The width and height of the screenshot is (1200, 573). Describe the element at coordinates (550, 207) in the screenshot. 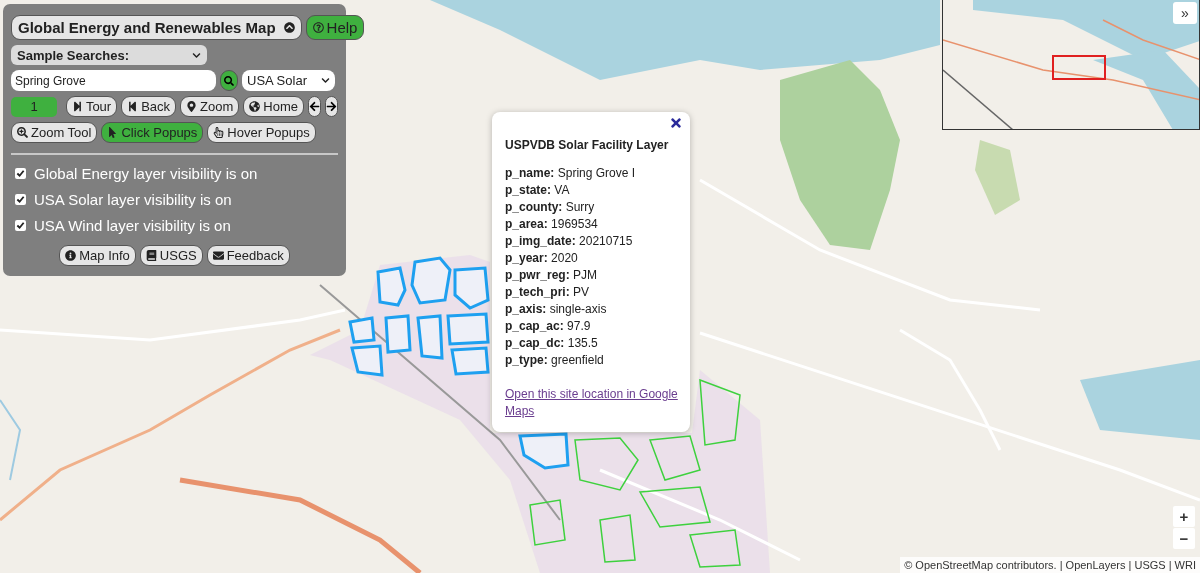

I see `attribute-line: p_county: Surry` at that location.